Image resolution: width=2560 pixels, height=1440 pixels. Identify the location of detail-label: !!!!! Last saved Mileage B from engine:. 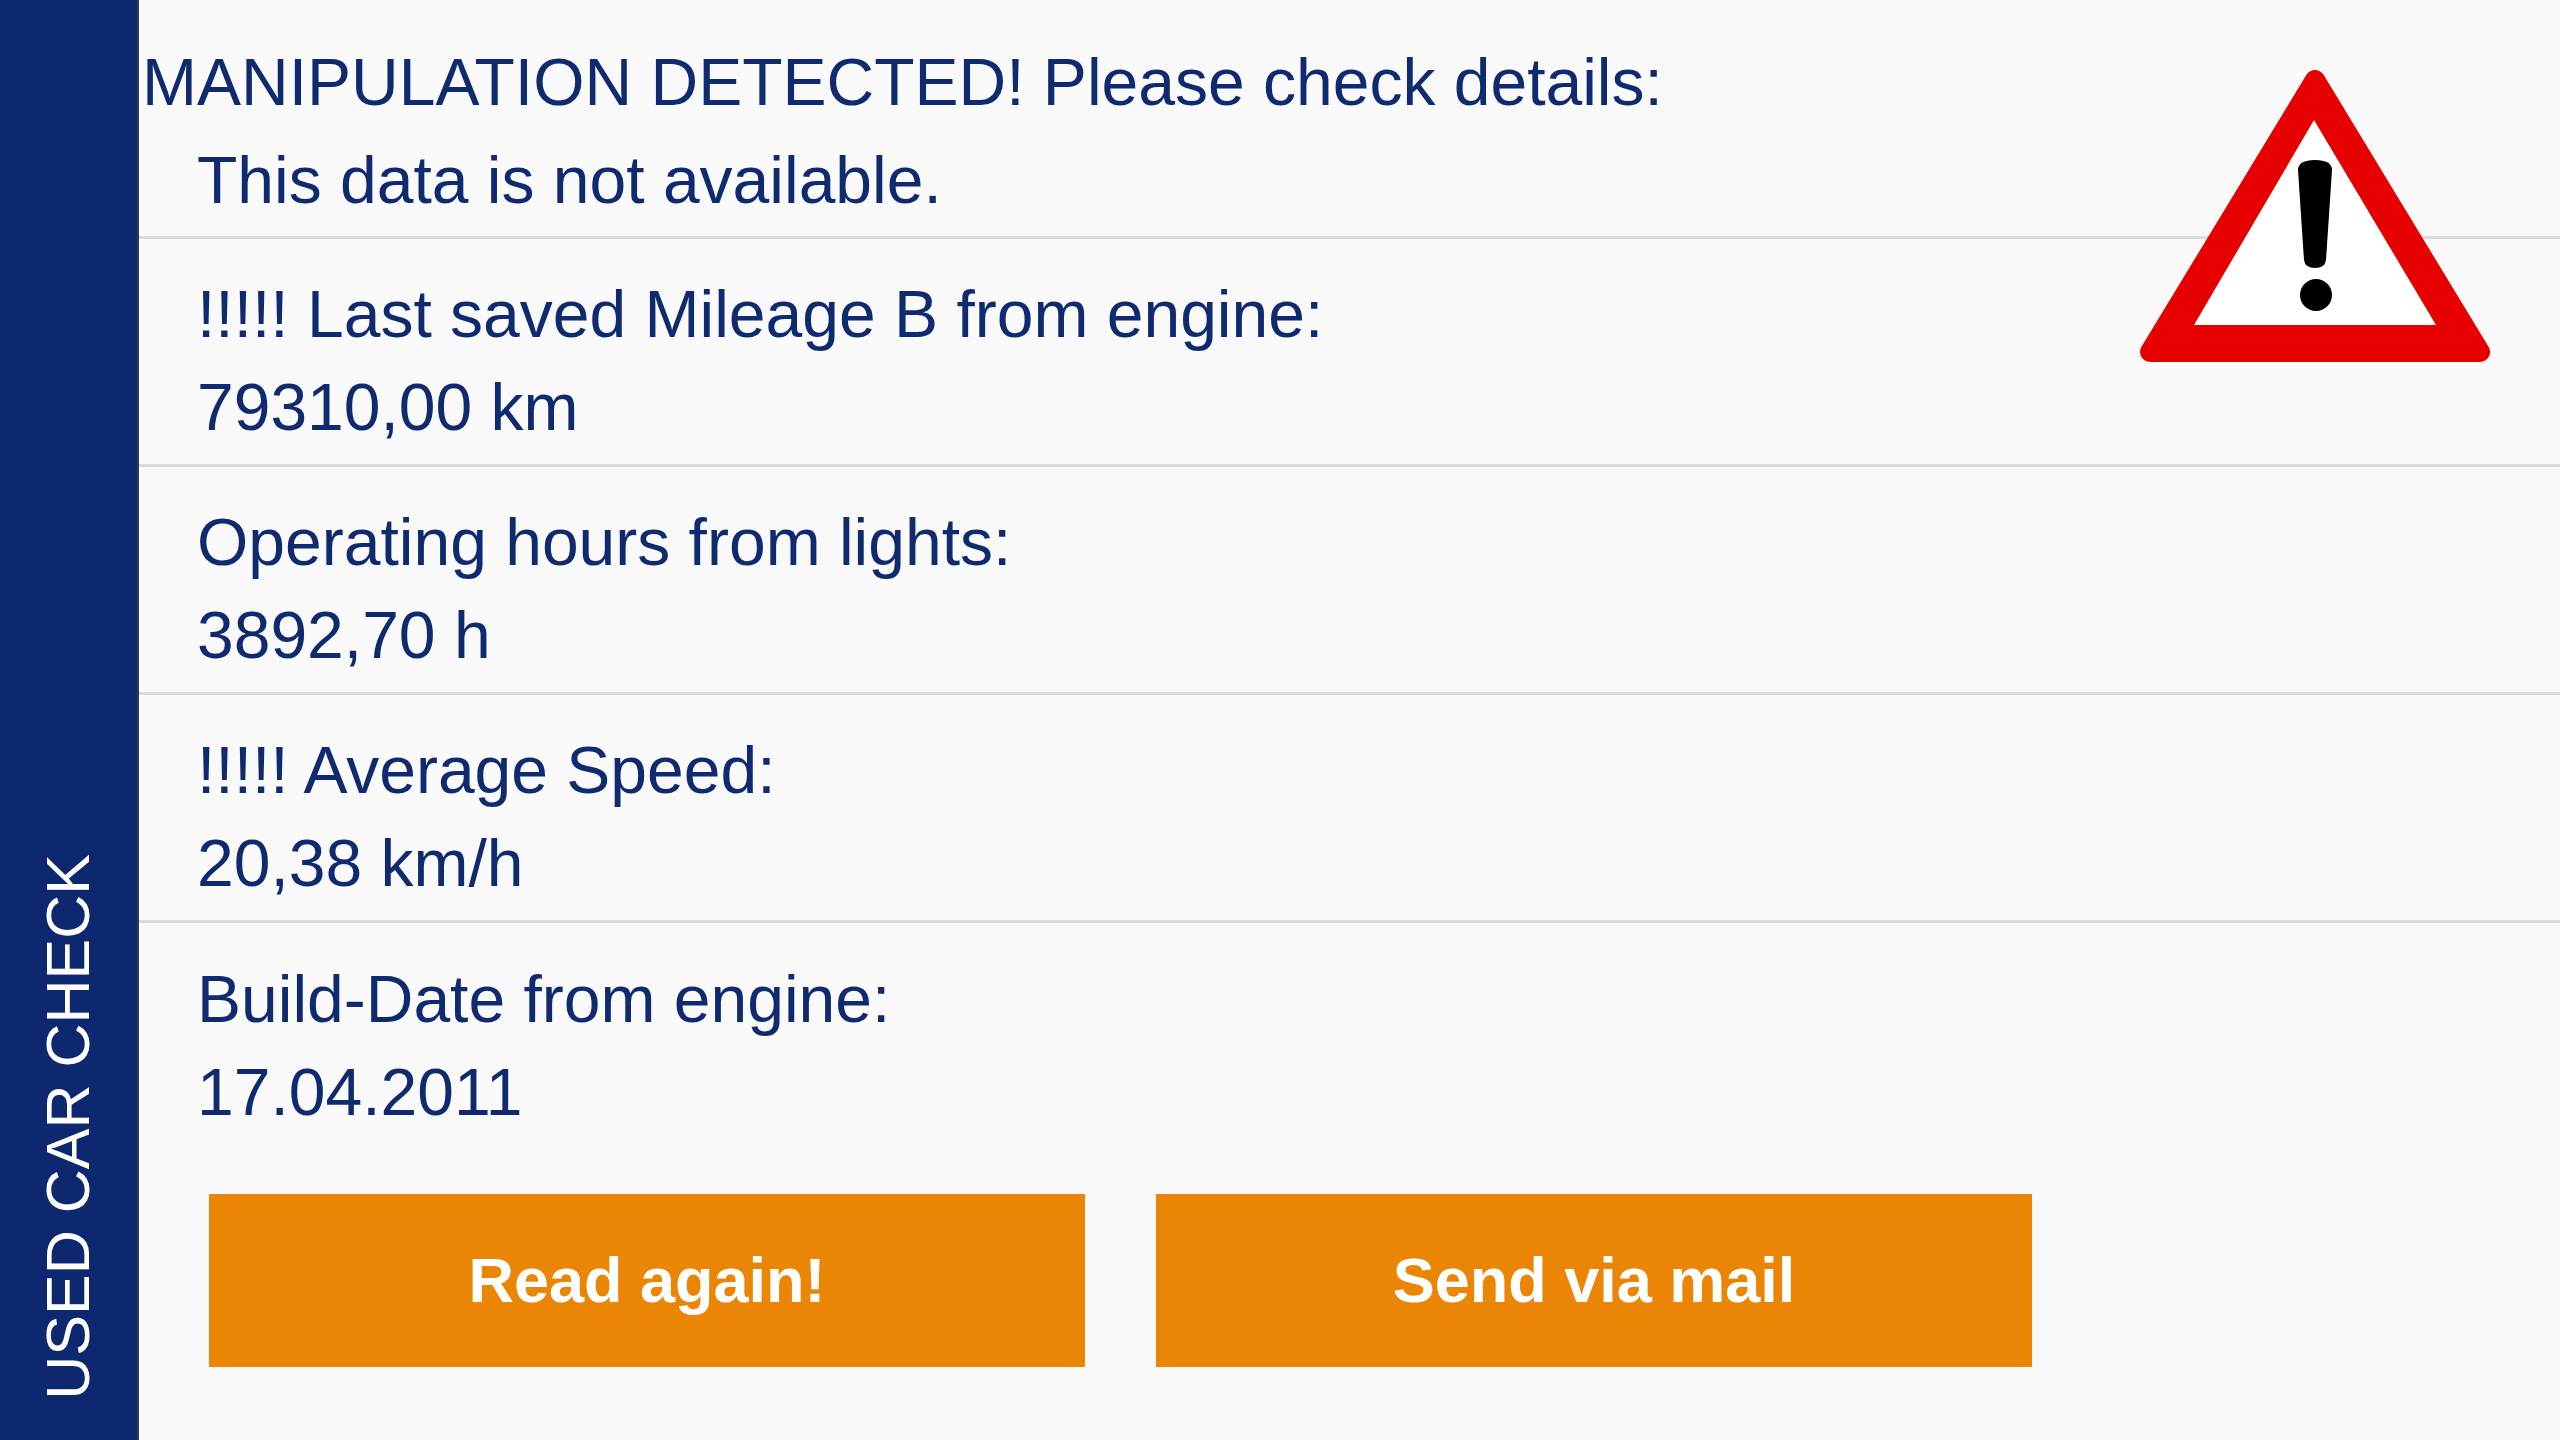
(760, 314).